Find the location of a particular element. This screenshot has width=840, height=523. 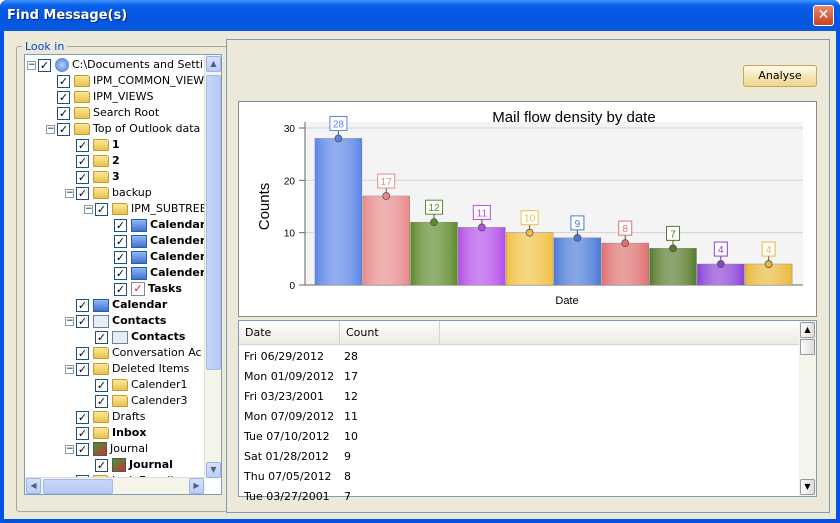

column-header-count: Count is located at coordinates (390, 333).